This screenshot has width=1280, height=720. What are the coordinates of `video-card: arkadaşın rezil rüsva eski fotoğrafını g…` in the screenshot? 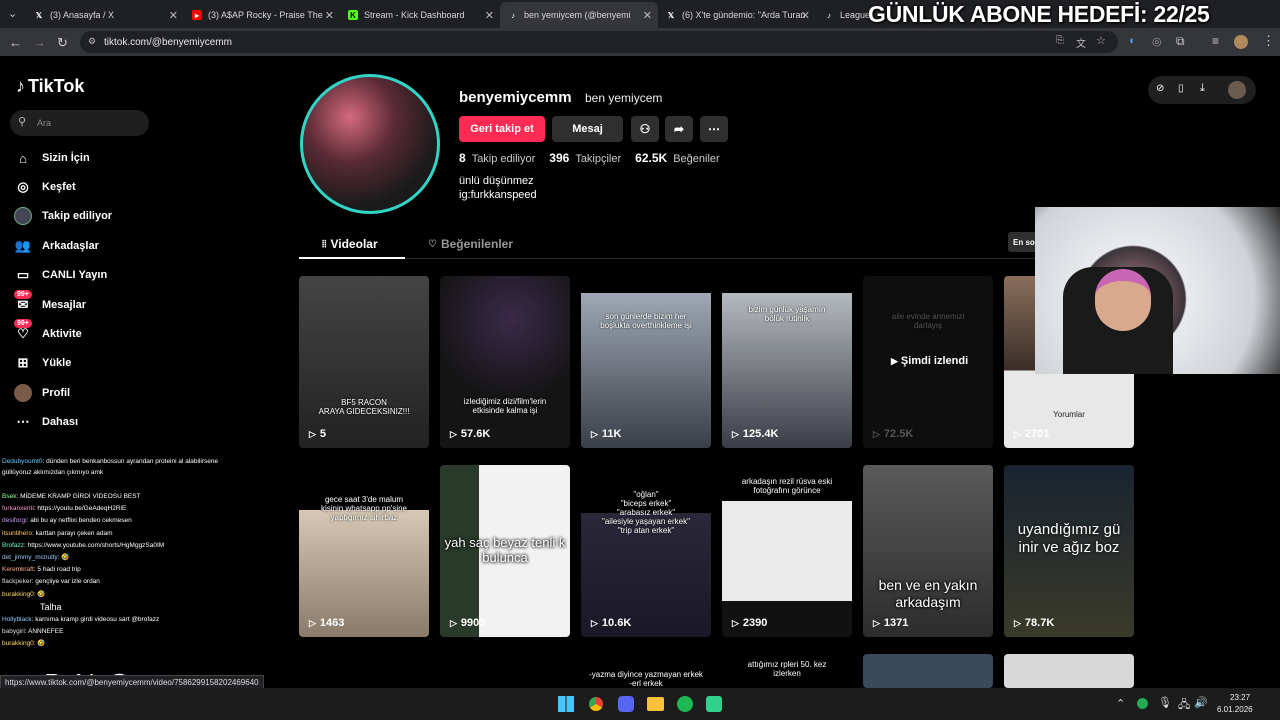 It's located at (787, 551).